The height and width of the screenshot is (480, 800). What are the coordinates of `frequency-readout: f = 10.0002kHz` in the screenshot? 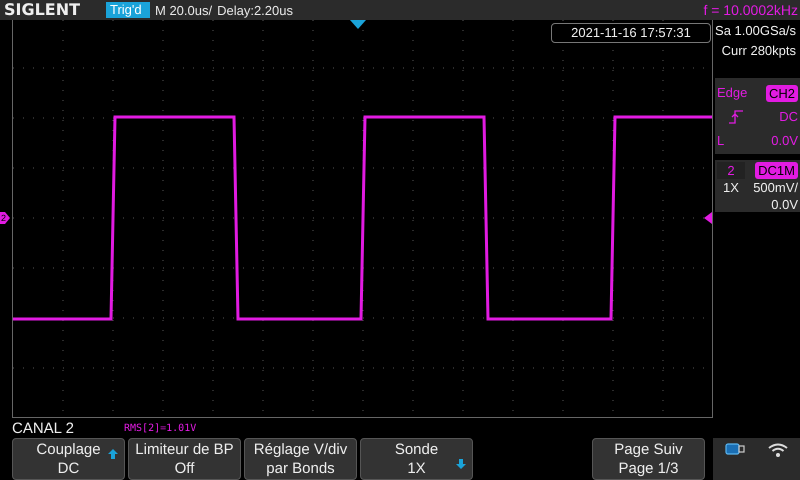 It's located at (751, 10).